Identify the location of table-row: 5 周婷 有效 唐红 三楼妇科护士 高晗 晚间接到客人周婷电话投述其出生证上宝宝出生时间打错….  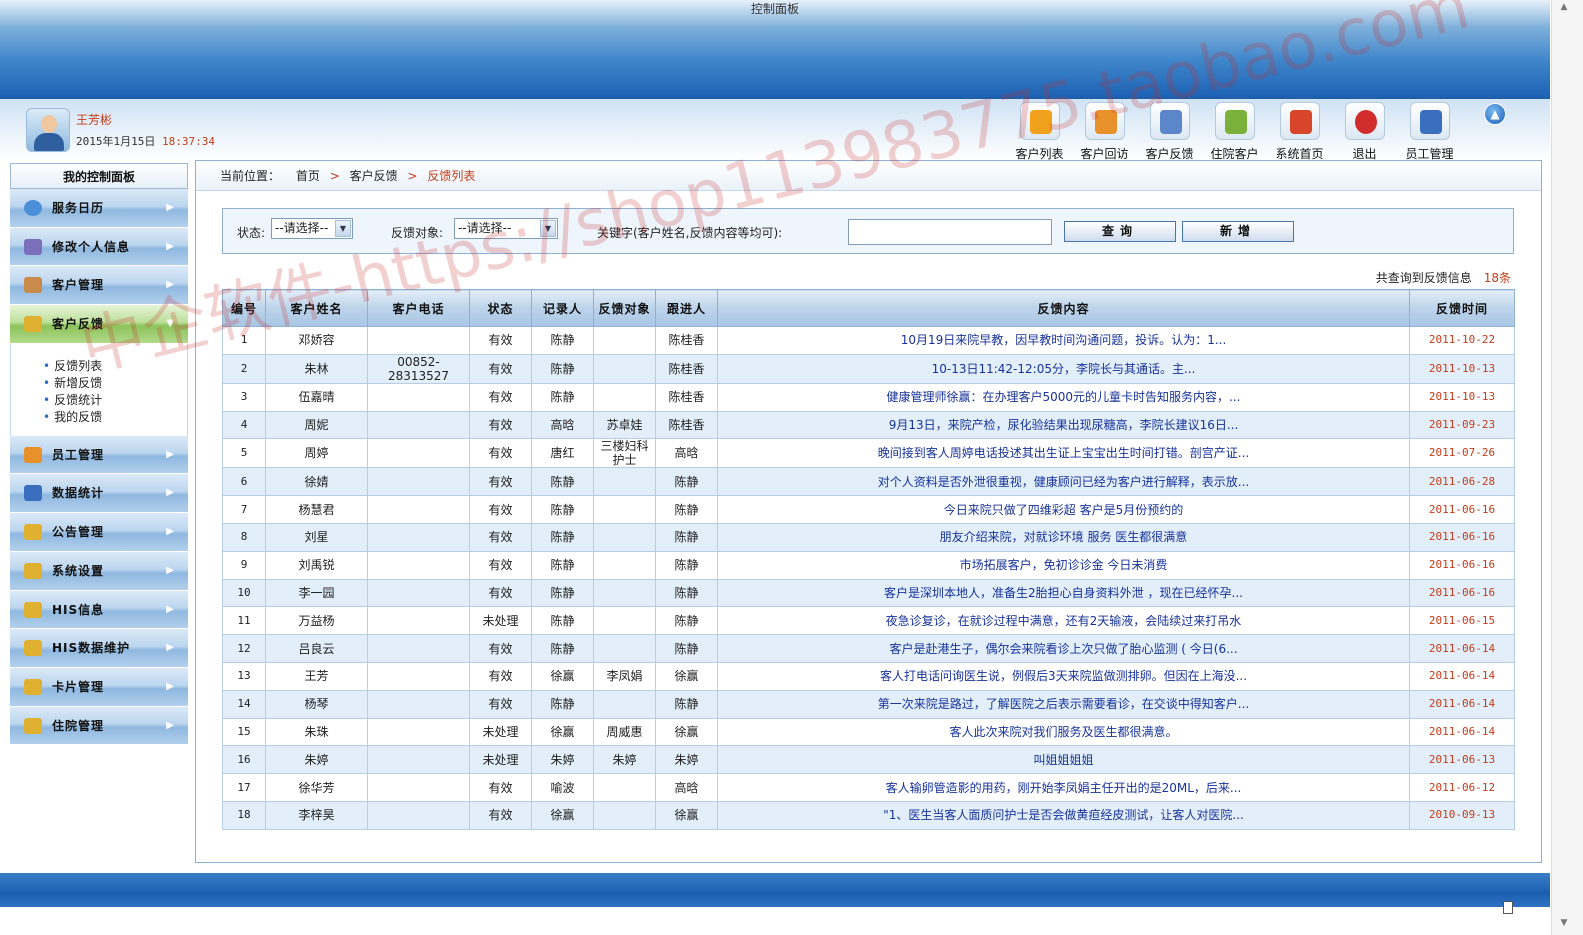
(868, 453).